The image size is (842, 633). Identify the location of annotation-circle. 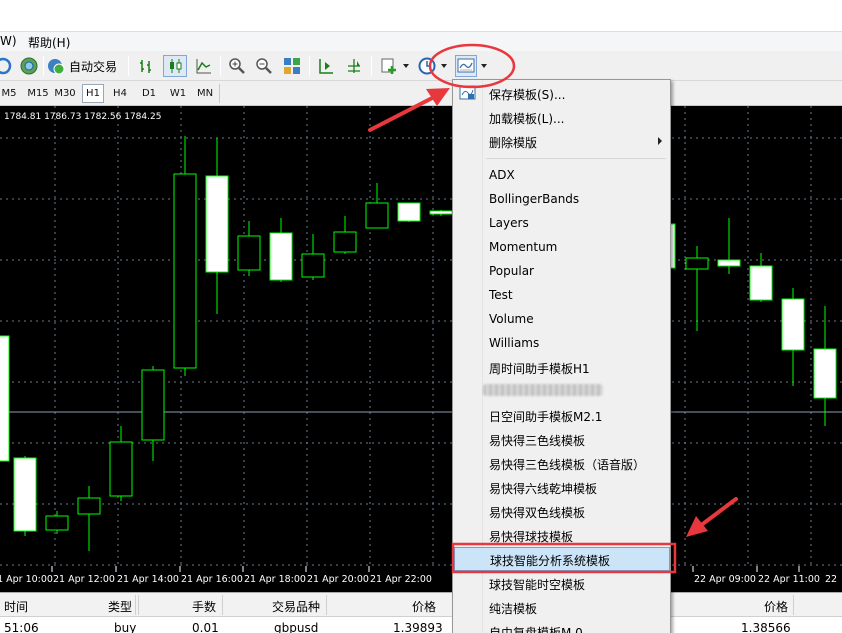
(472, 66).